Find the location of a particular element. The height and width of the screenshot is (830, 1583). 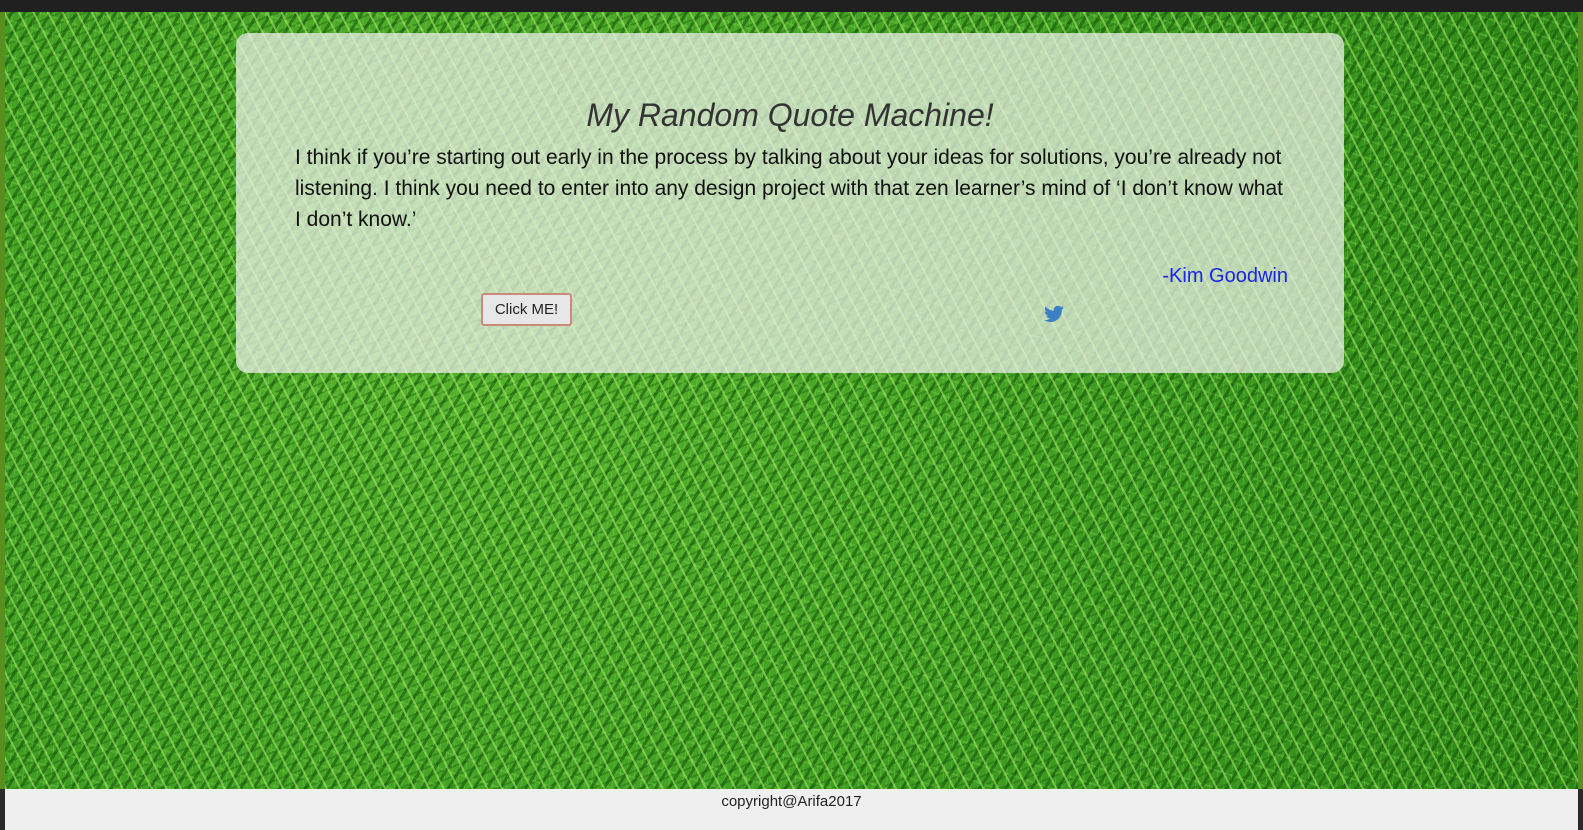

page-title: My Random Quote Machine! is located at coordinates (790, 115).